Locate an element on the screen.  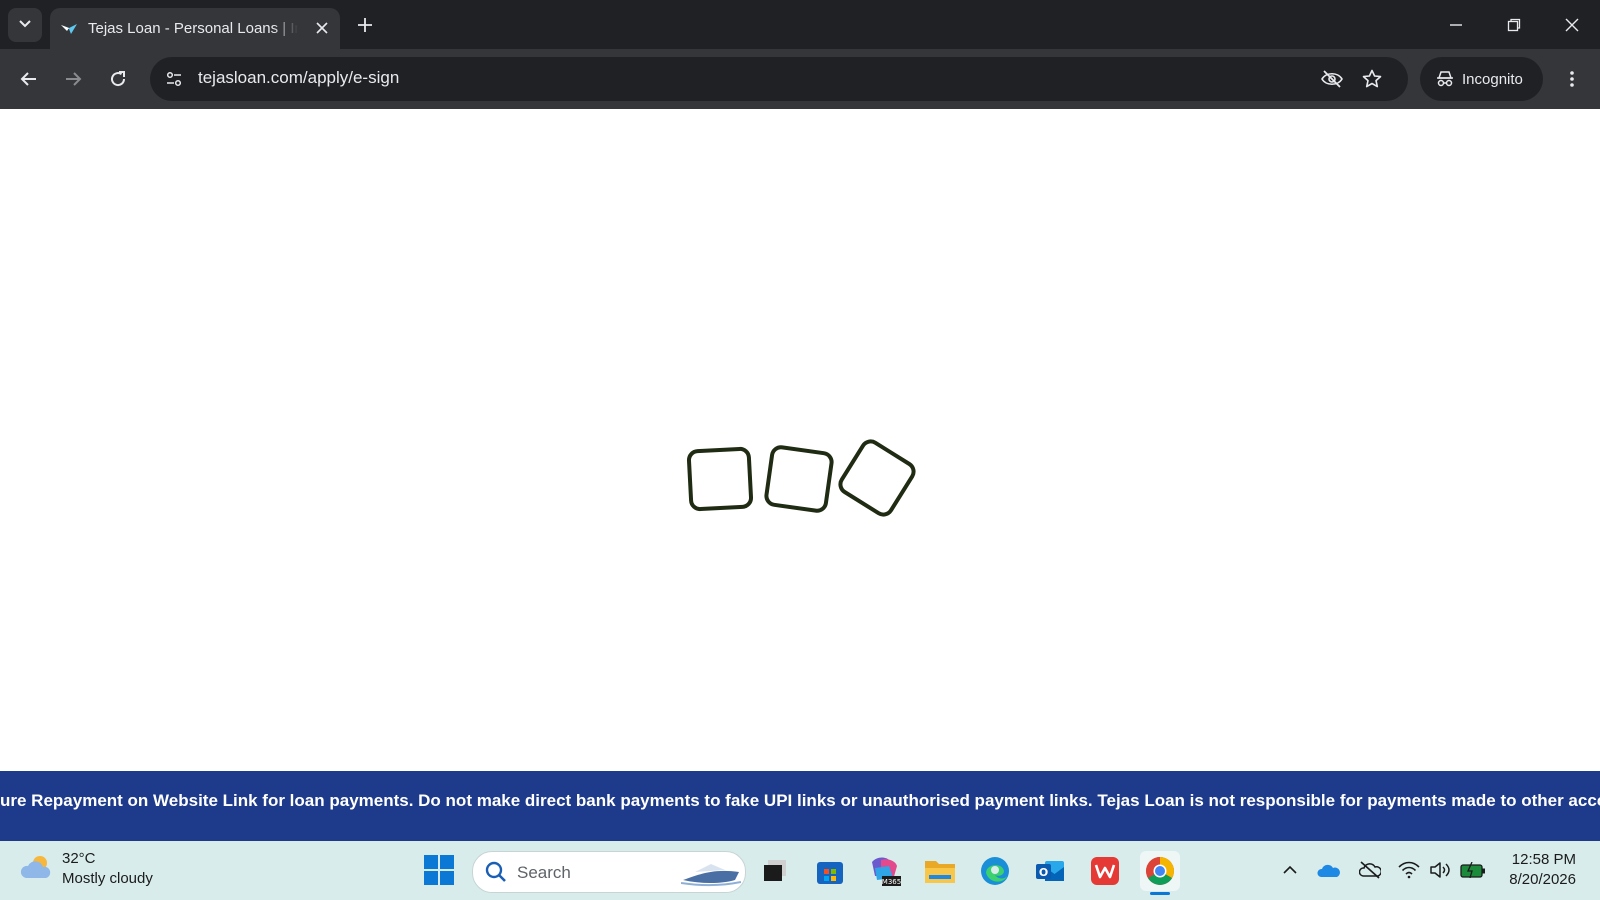
new-tab-button is located at coordinates (365, 25).